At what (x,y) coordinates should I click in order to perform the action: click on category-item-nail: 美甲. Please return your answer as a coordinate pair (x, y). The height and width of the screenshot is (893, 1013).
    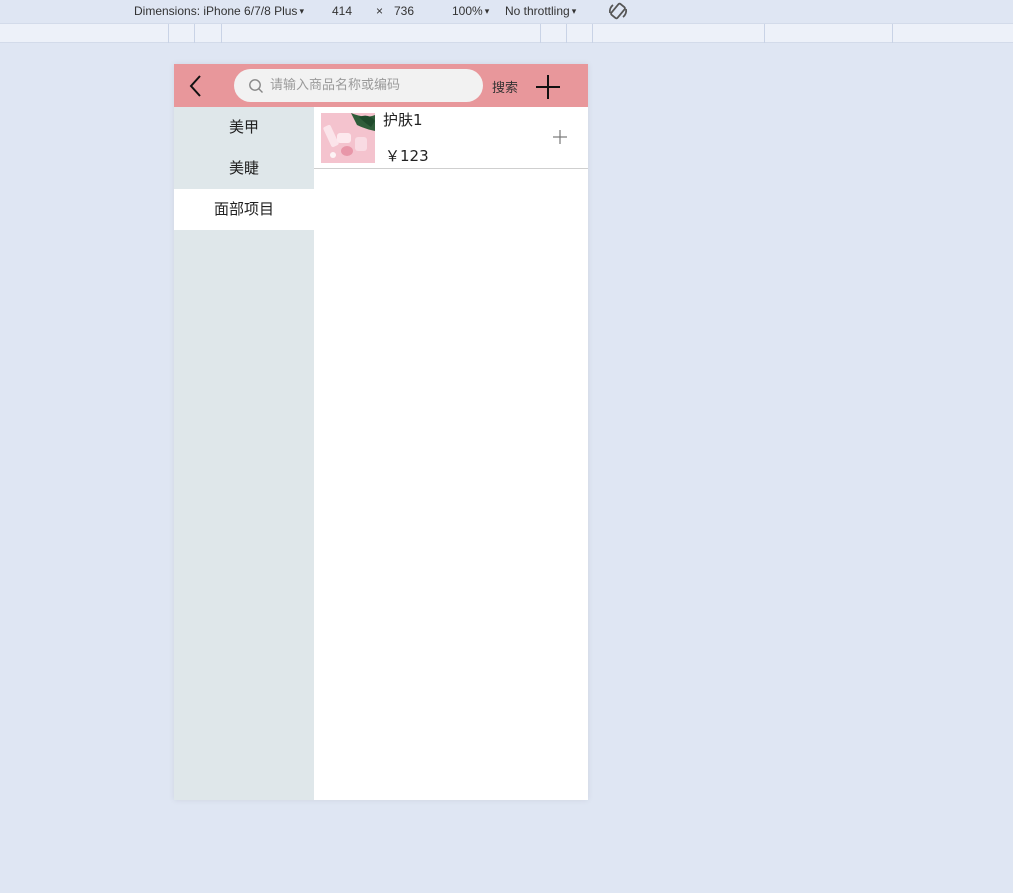
    Looking at the image, I should click on (244, 127).